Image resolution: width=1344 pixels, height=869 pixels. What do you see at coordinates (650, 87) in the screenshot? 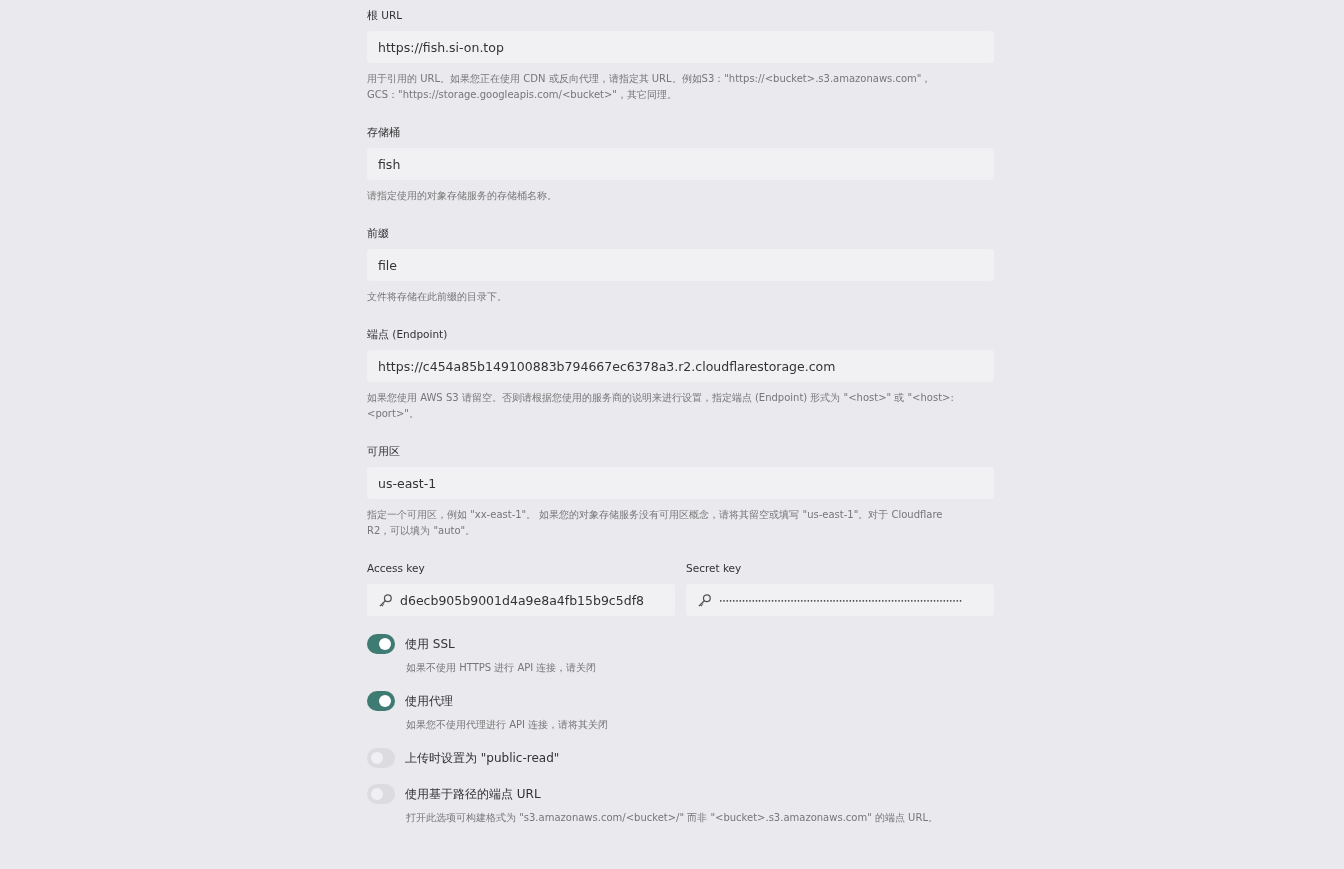
I see `help-text: 用于引用的 URL。如果您正在使用 CDN 或反向代理，请指定其 URL。例如S3："https://<bucket>.s3.amazonaws.com"，GCS："https://storage.googleapis.com/<bucket>"，其它同理。` at bounding box center [650, 87].